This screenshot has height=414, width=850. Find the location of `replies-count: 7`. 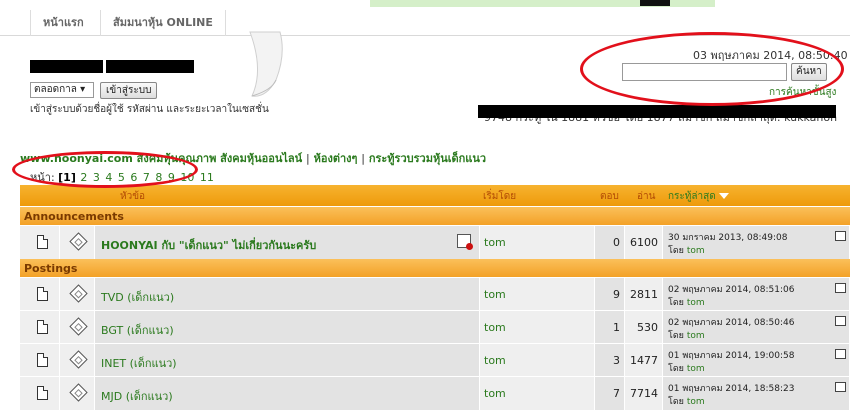

replies-count: 7 is located at coordinates (616, 393).